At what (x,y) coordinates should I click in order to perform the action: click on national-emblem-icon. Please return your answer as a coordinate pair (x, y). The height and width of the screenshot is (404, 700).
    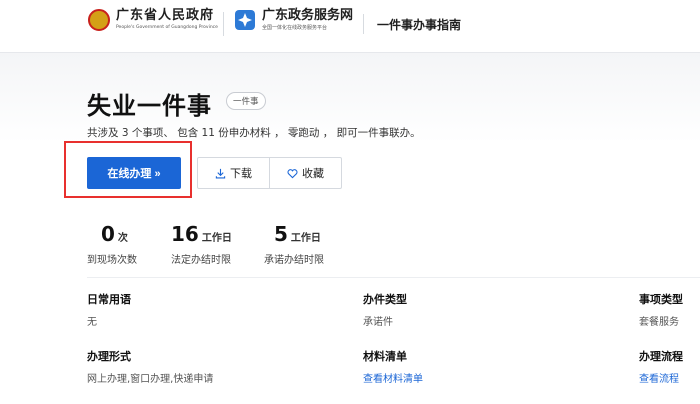
    Looking at the image, I should click on (99, 19).